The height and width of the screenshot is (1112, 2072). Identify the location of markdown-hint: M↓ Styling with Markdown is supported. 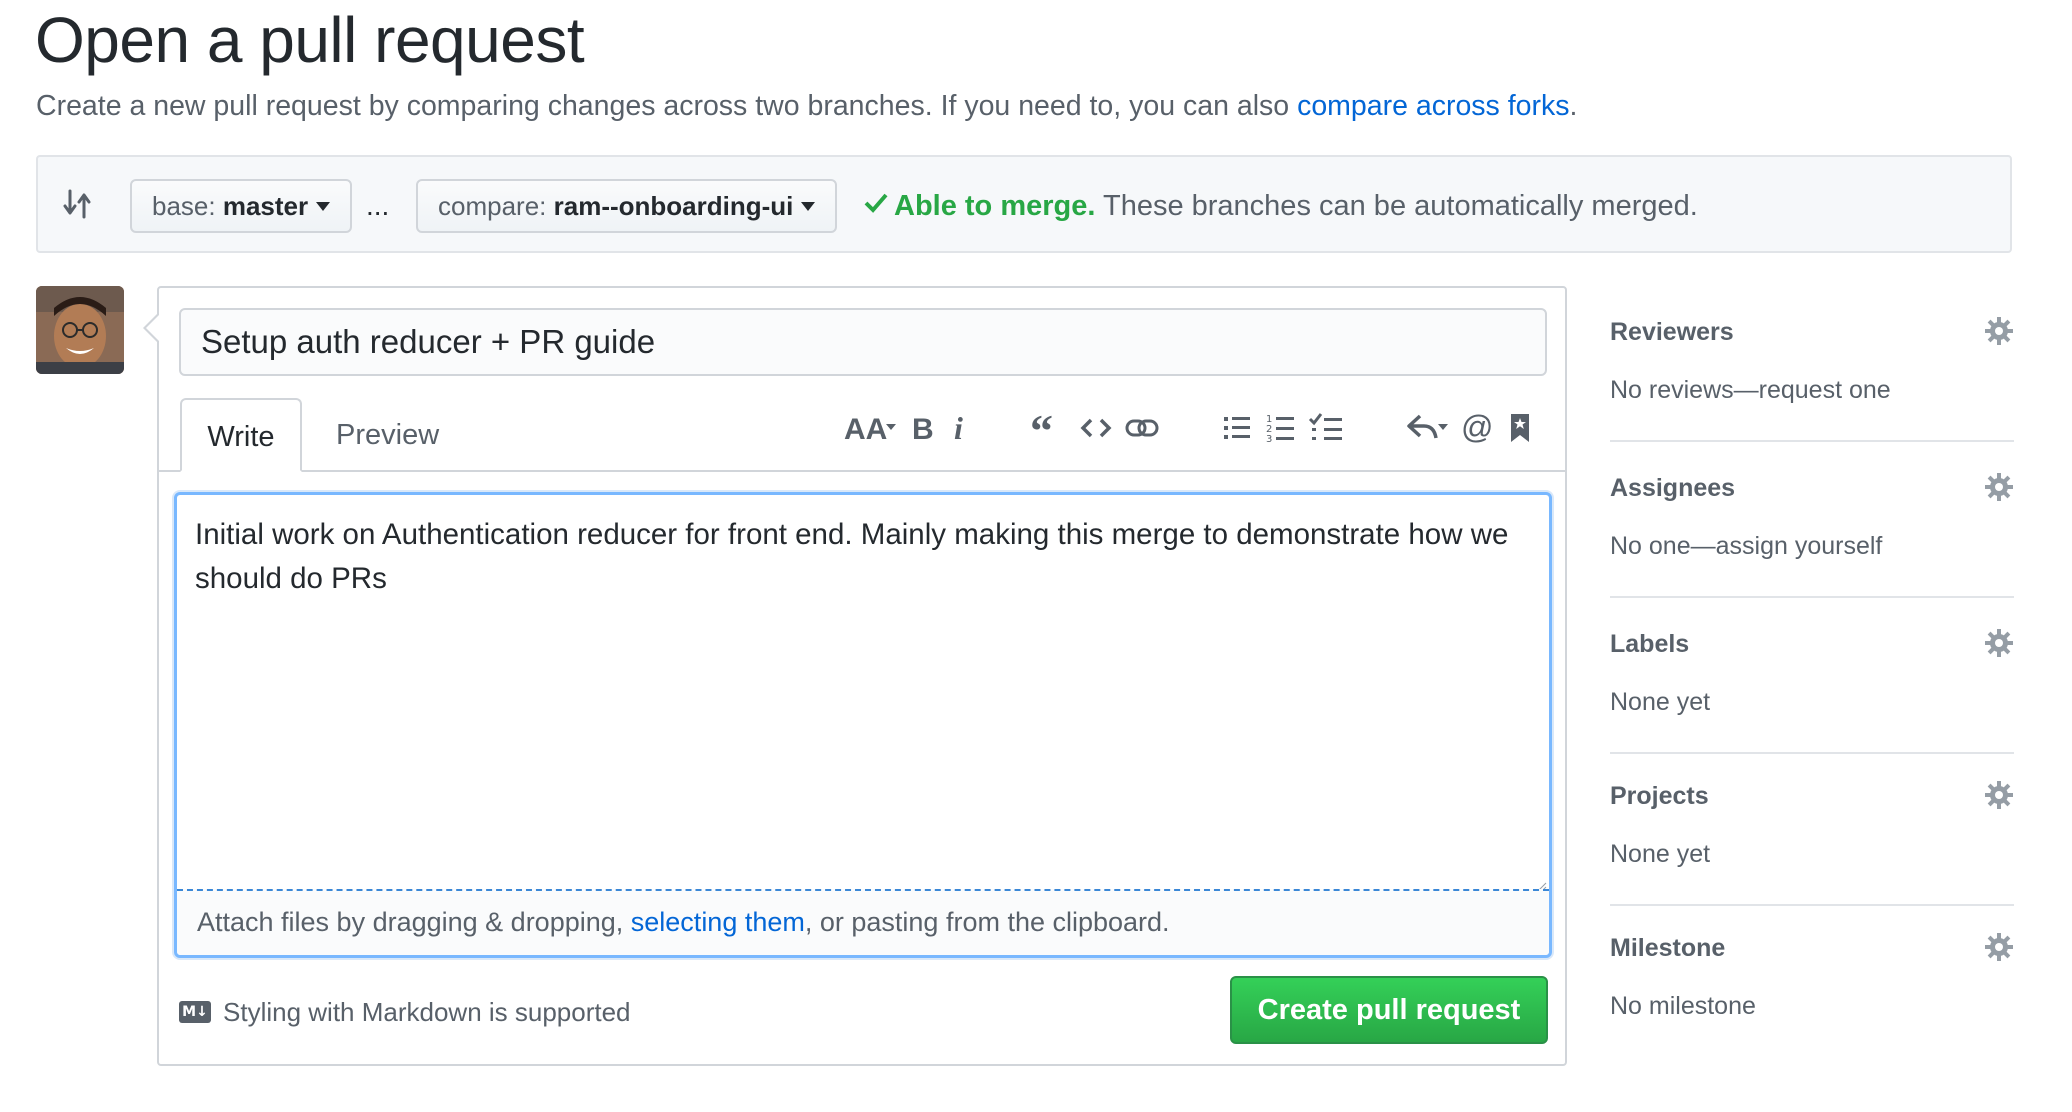
(405, 1012).